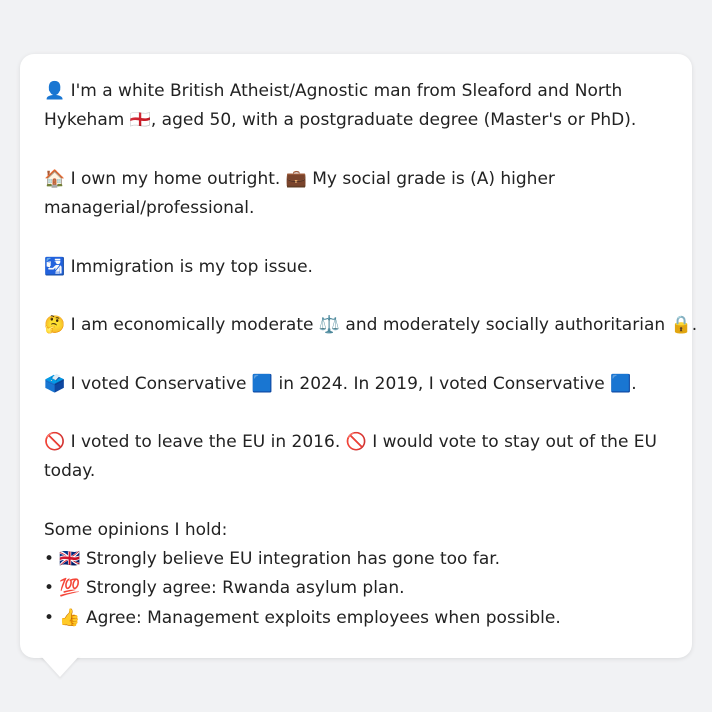 Image resolution: width=712 pixels, height=712 pixels. I want to click on bubble-tail, so click(60, 666).